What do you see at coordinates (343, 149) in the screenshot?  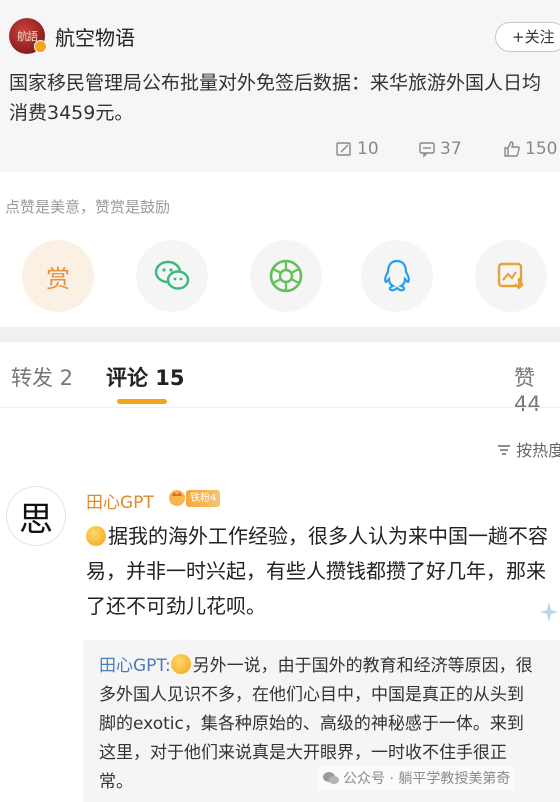 I see `repost-icon` at bounding box center [343, 149].